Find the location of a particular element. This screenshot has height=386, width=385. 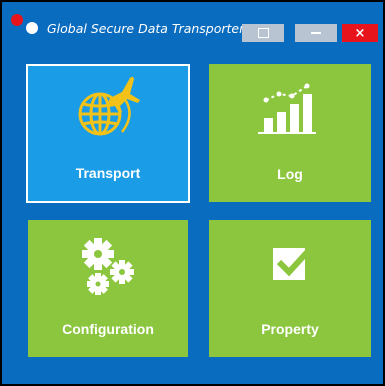

tile-property: Property is located at coordinates (290, 288).